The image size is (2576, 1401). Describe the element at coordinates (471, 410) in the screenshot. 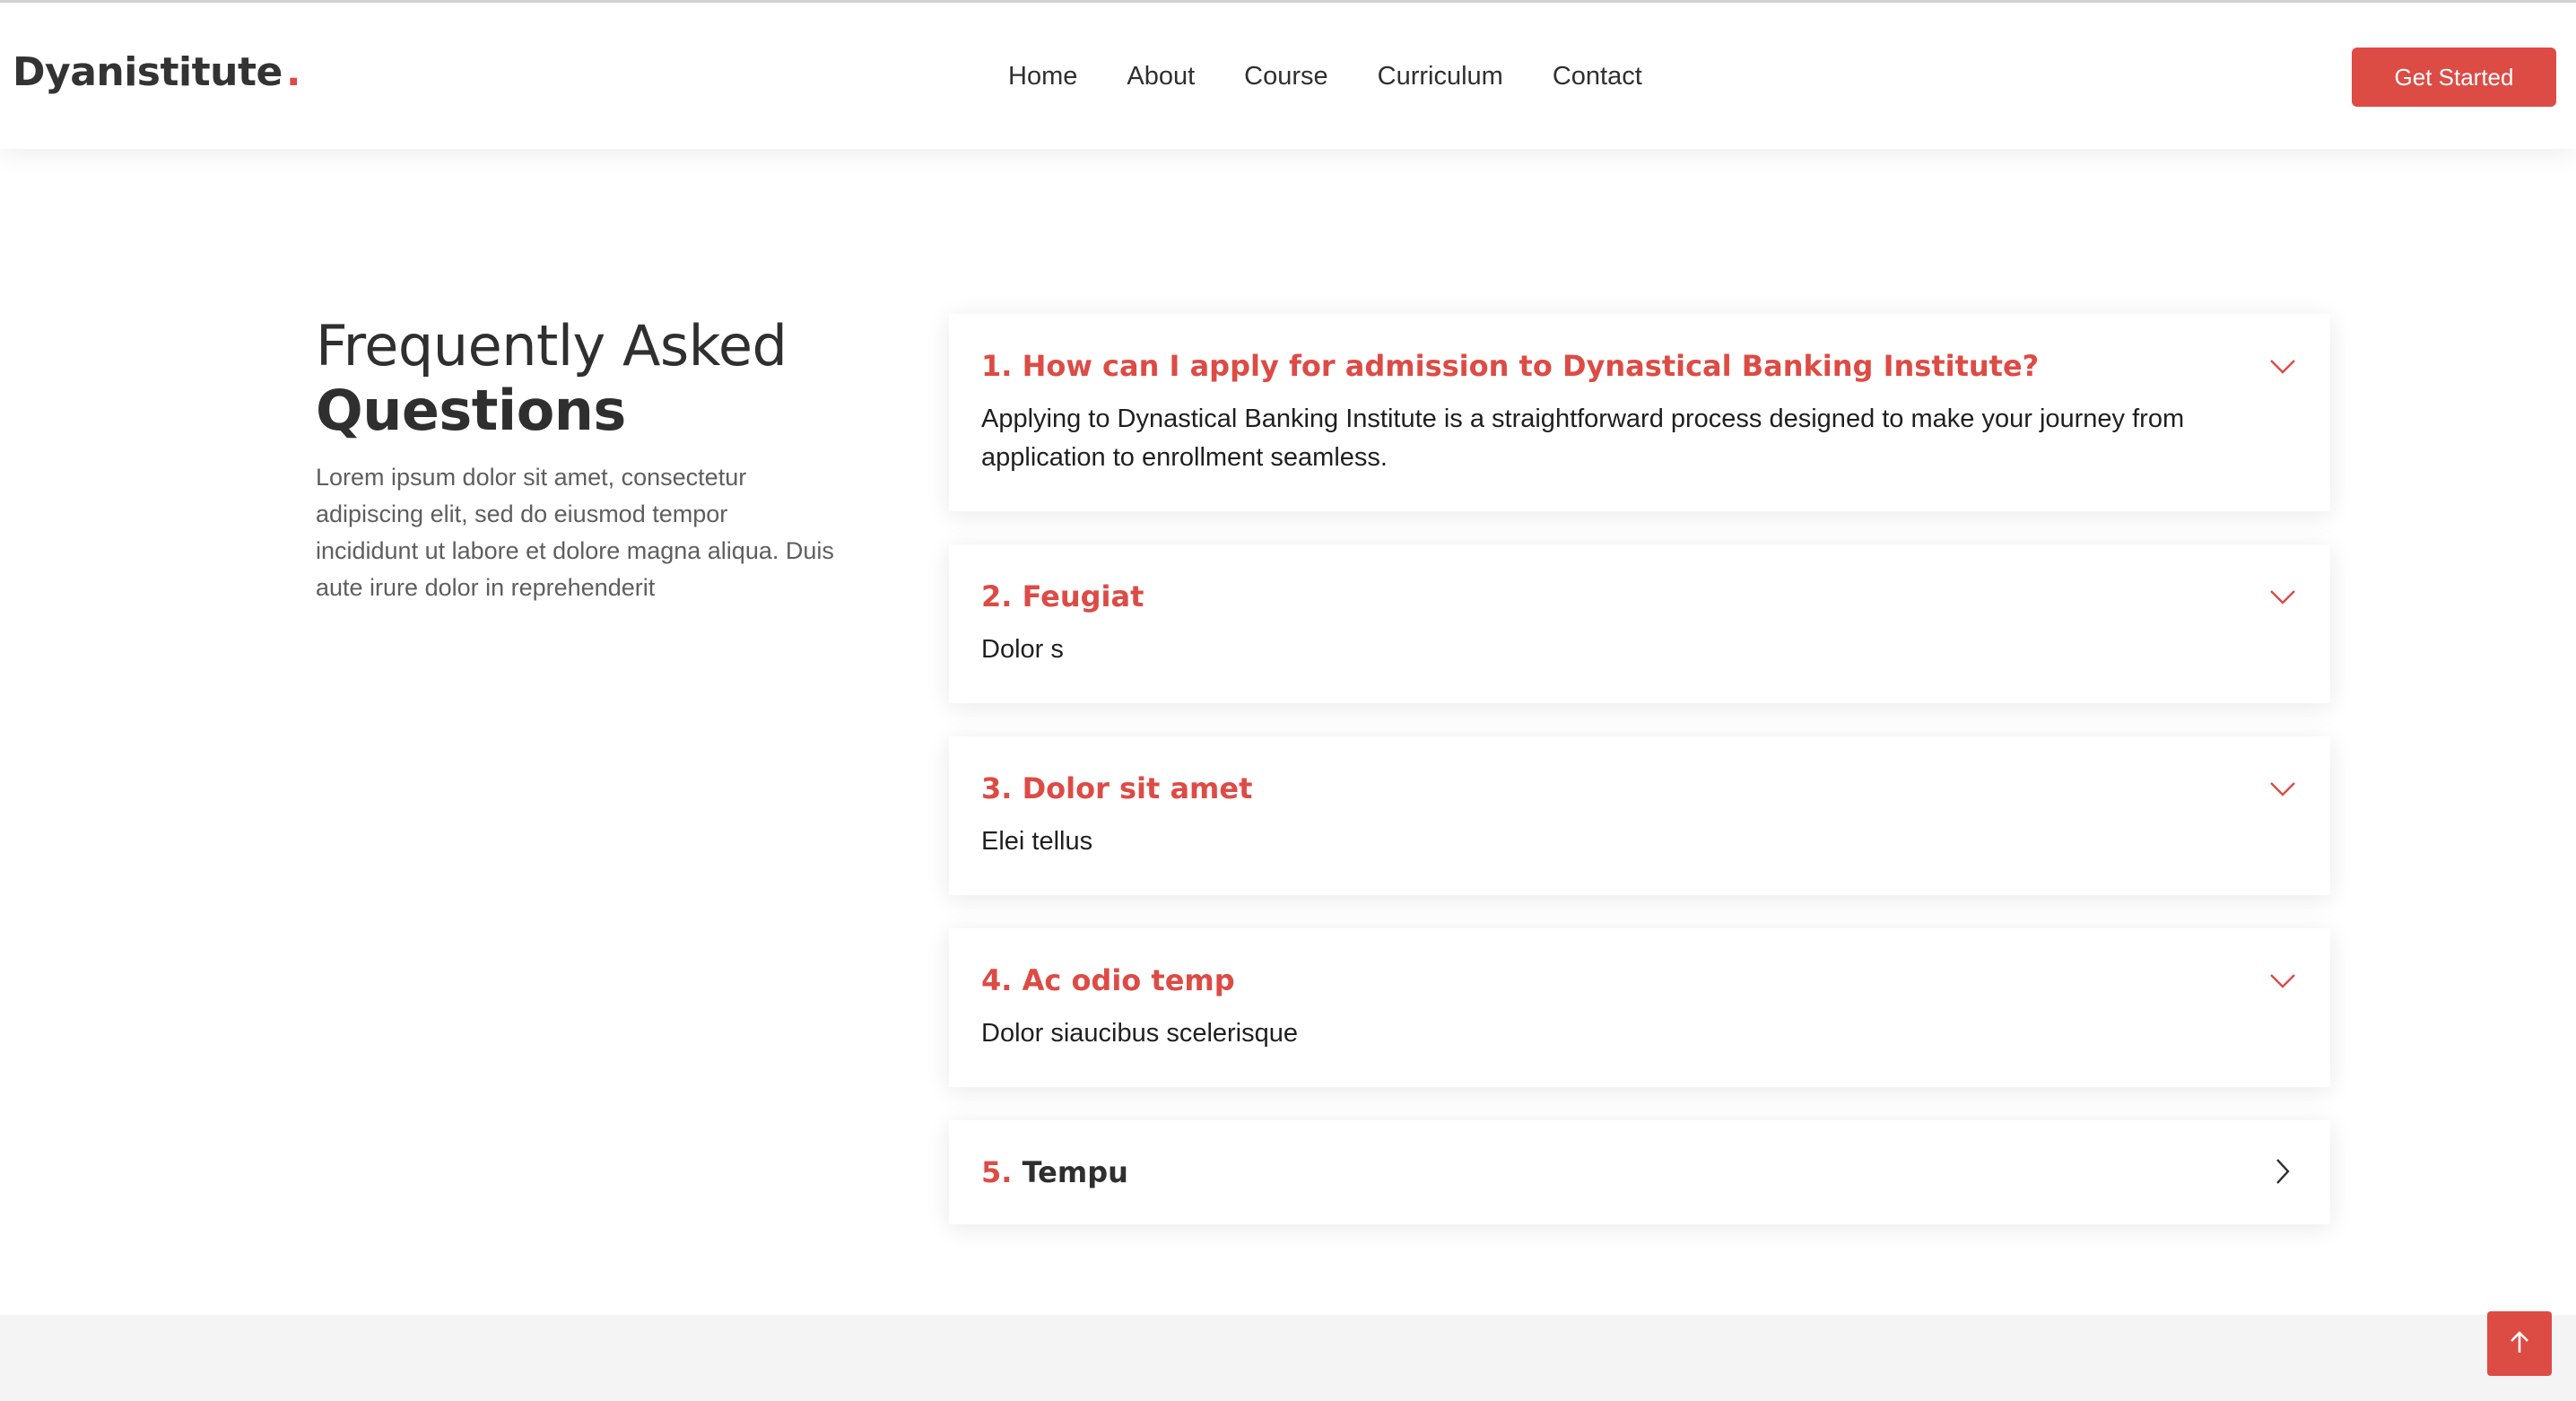

I see `faq-title-bold: Questions` at that location.